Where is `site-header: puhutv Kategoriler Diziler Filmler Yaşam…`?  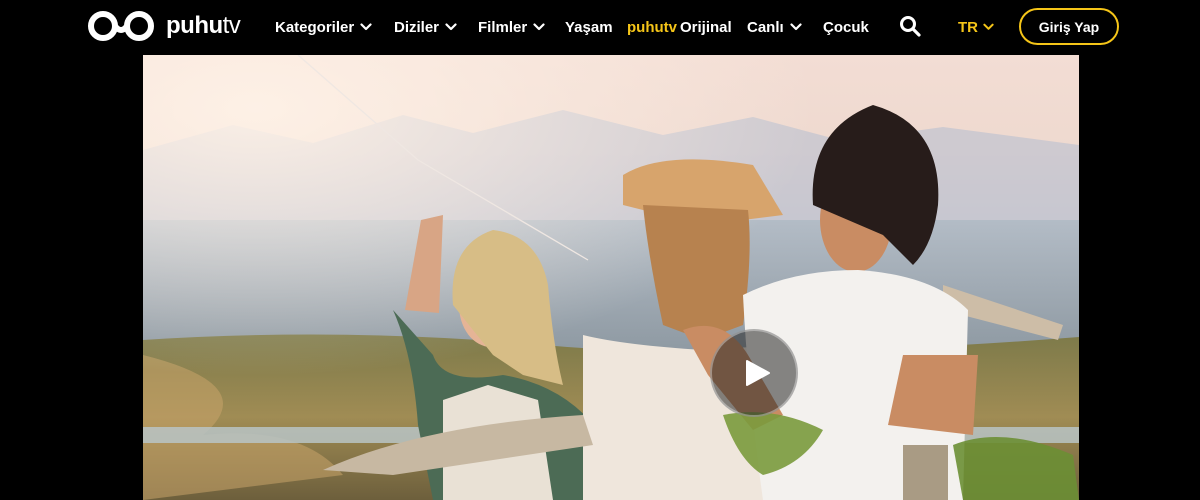 site-header: puhutv Kategoriler Diziler Filmler Yaşam… is located at coordinates (600, 27).